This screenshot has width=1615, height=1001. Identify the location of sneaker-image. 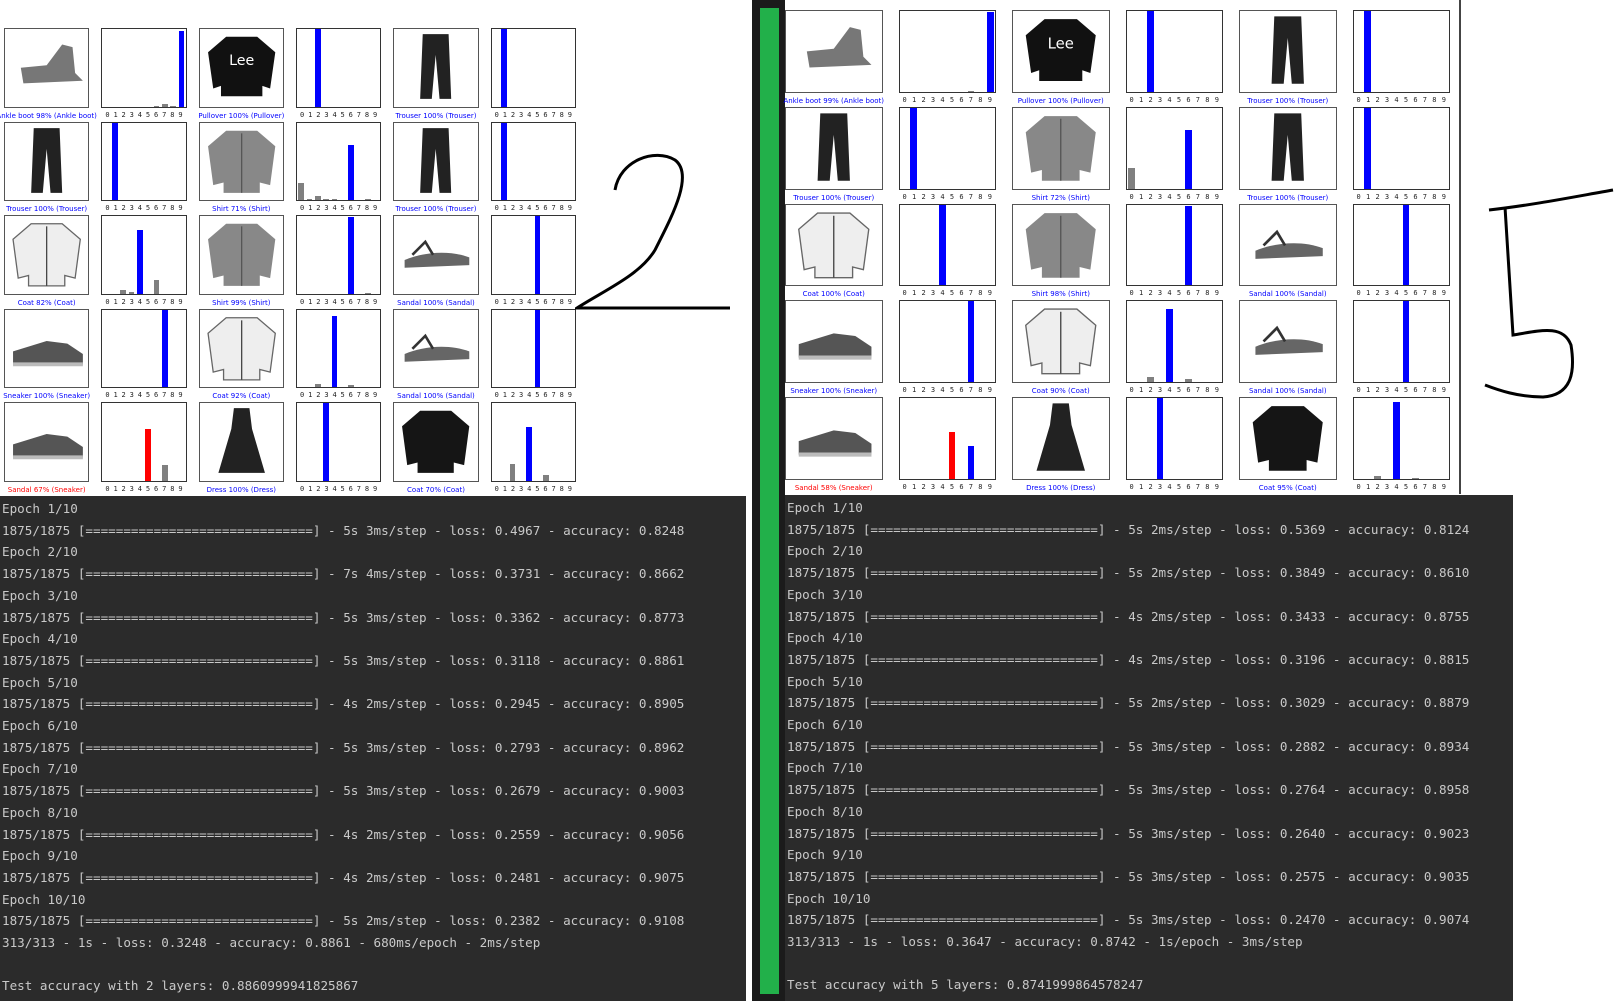
(834, 438).